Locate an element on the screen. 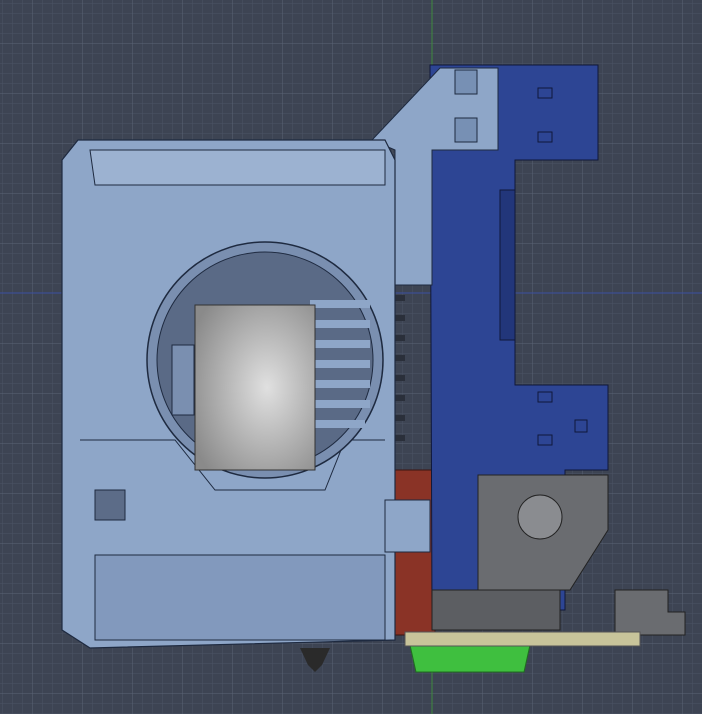 Image resolution: width=702 pixels, height=714 pixels. screw-hole is located at coordinates (110, 505).